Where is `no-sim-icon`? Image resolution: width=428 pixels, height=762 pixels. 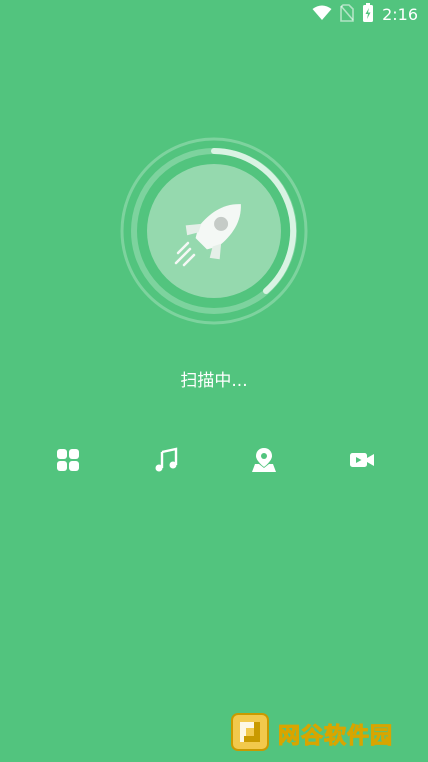
no-sim-icon is located at coordinates (347, 15).